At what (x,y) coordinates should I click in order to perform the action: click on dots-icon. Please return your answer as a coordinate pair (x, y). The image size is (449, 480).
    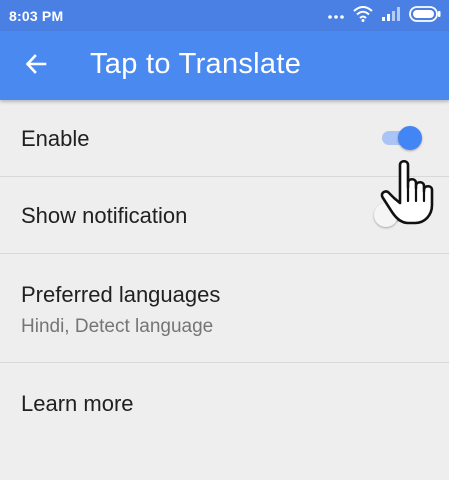
    Looking at the image, I should click on (336, 16).